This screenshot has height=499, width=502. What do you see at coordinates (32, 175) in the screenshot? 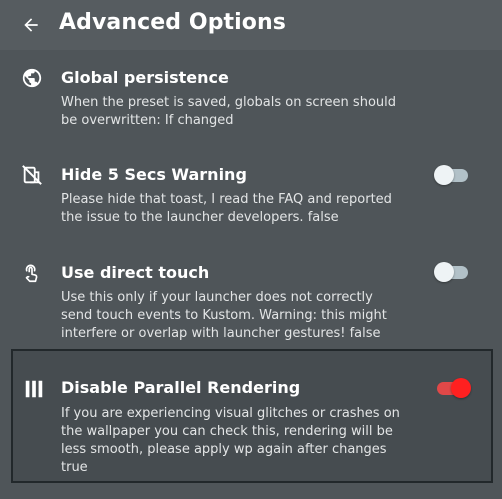
I see `no-notifications-icon` at bounding box center [32, 175].